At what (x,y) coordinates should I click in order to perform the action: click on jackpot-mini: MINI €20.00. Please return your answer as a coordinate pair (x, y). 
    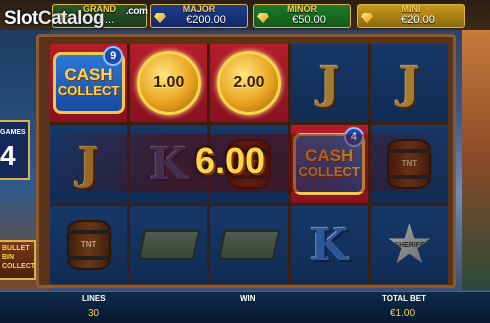
    Looking at the image, I should click on (411, 16).